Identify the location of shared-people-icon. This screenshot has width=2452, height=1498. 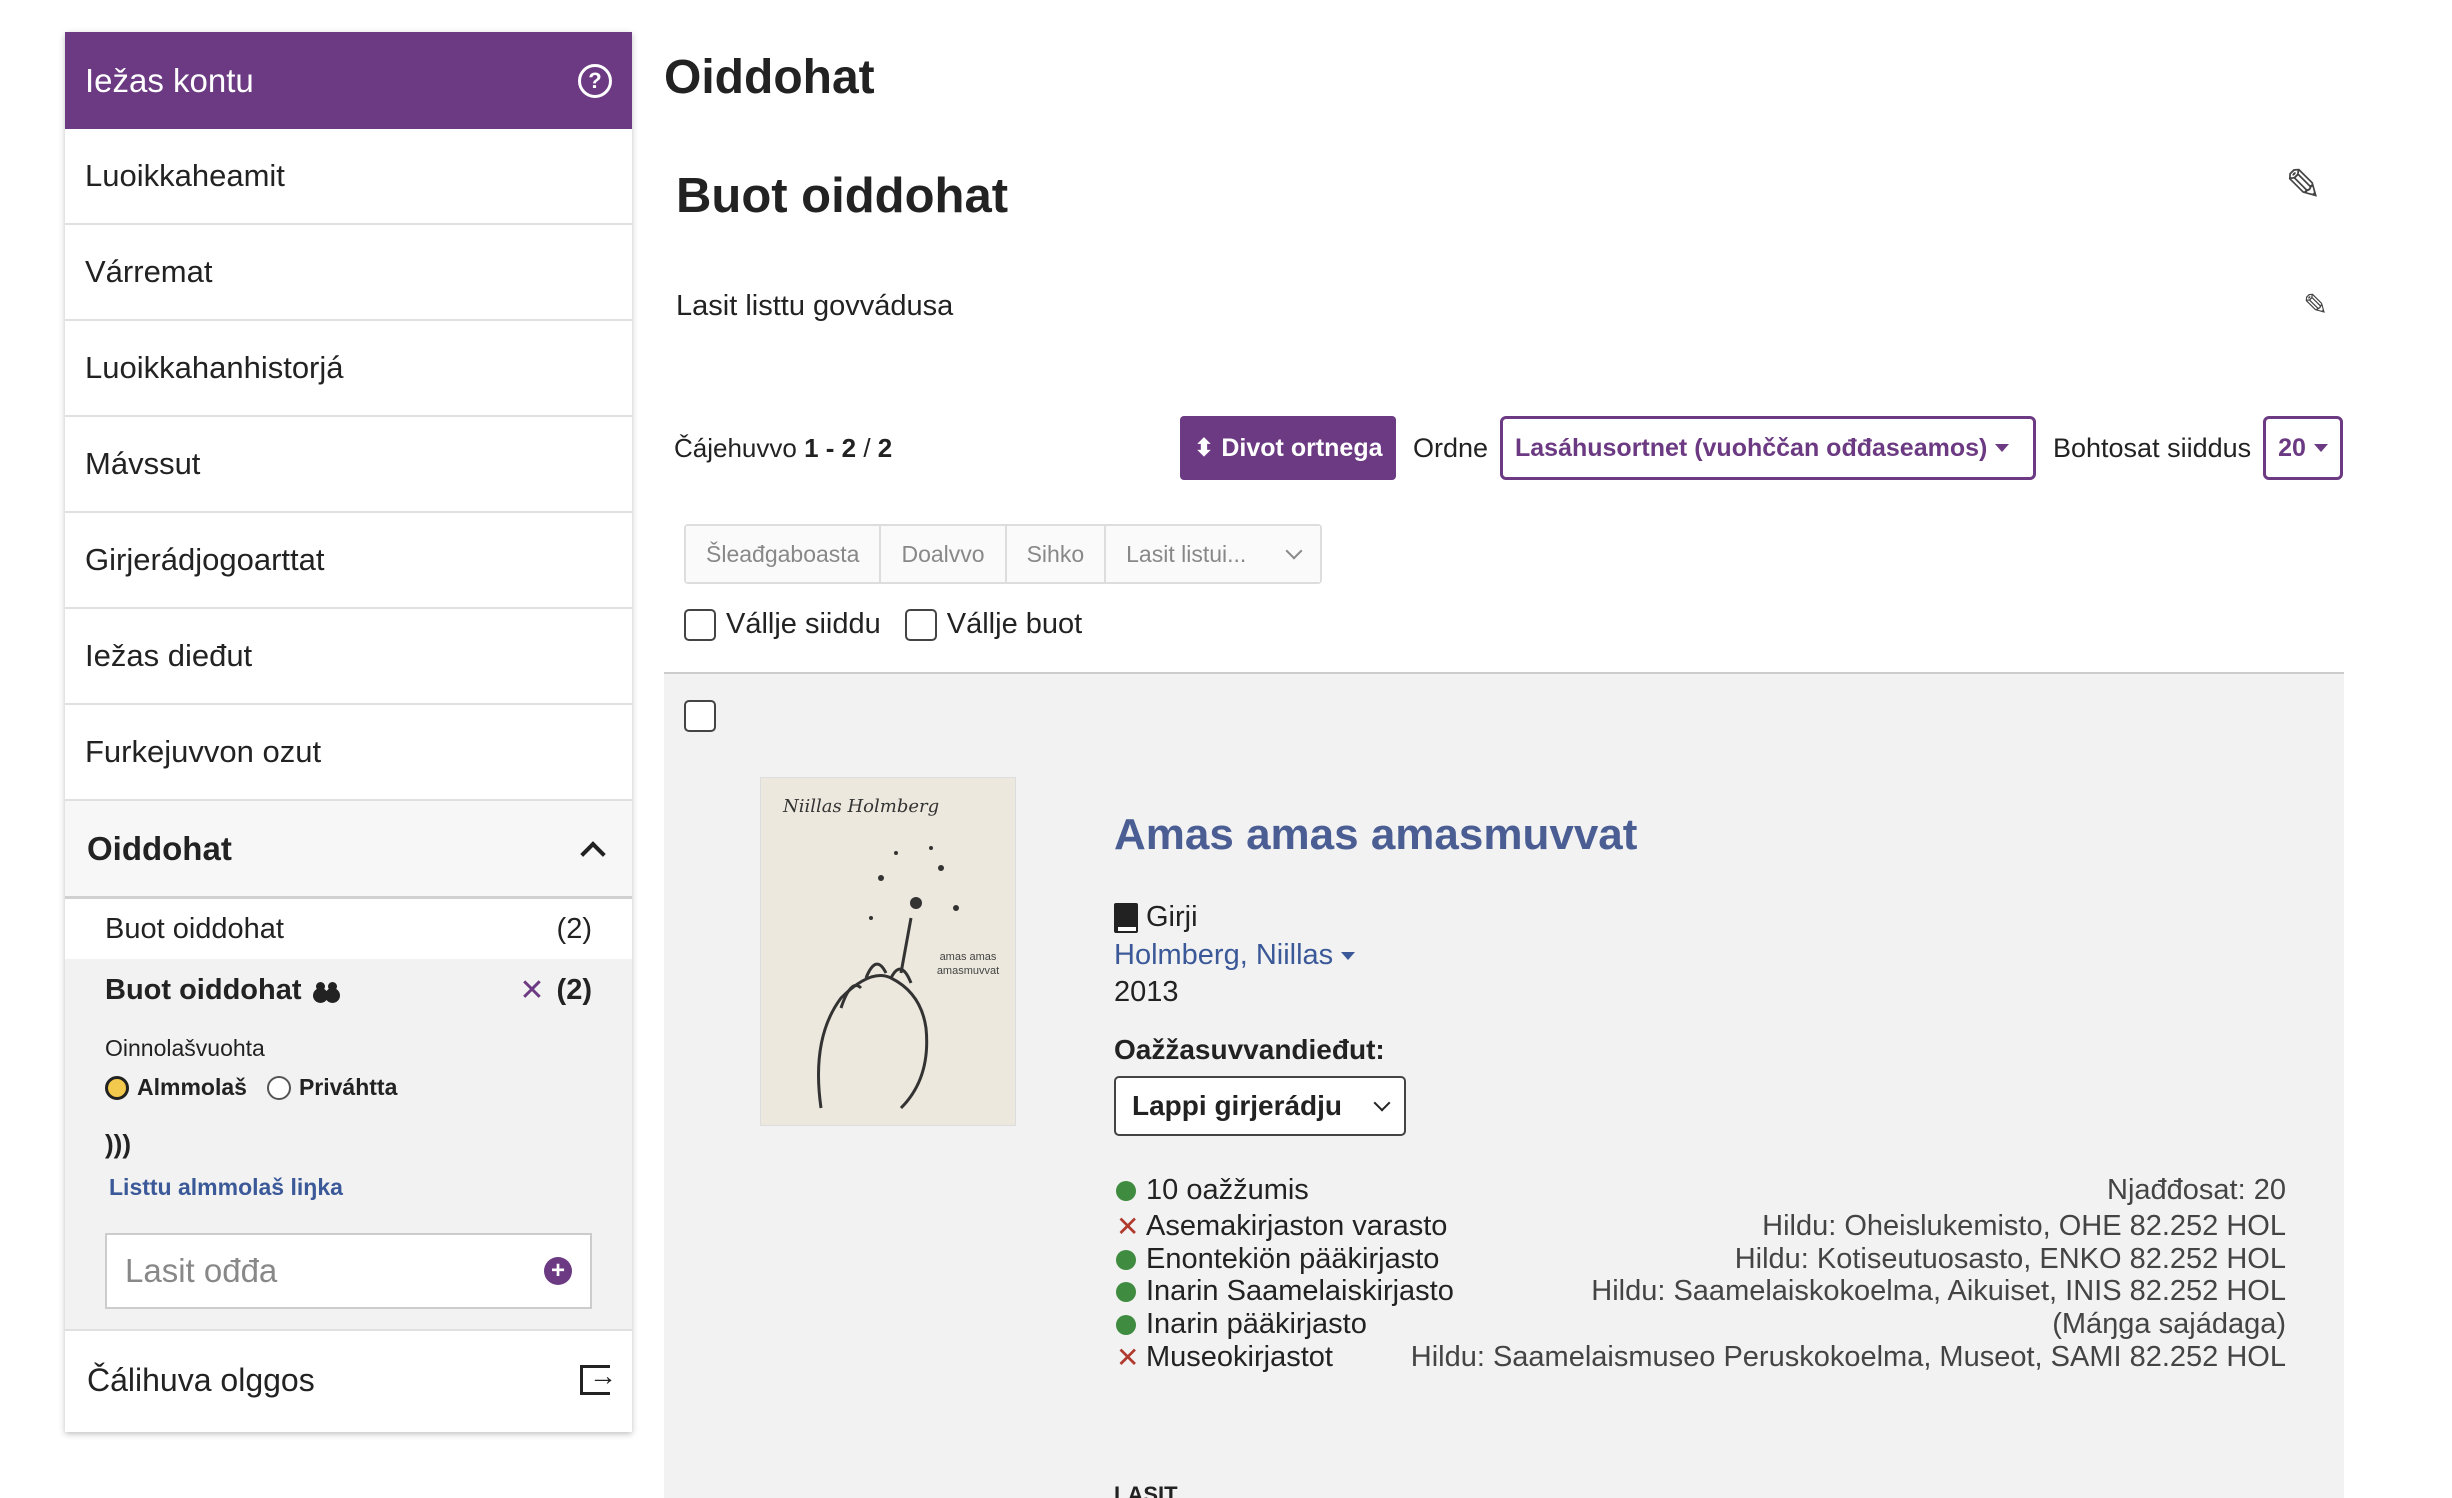
(328, 990).